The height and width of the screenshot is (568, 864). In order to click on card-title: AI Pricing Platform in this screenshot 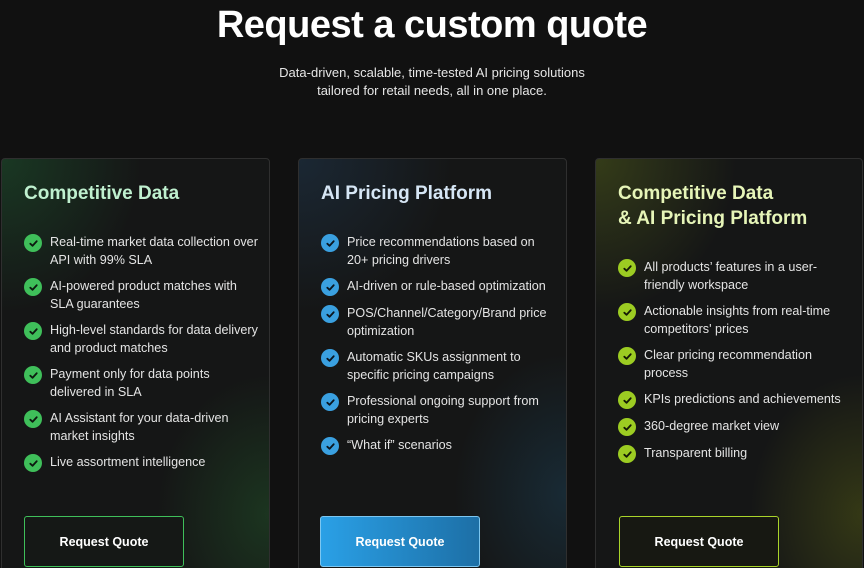, I will do `click(436, 193)`.